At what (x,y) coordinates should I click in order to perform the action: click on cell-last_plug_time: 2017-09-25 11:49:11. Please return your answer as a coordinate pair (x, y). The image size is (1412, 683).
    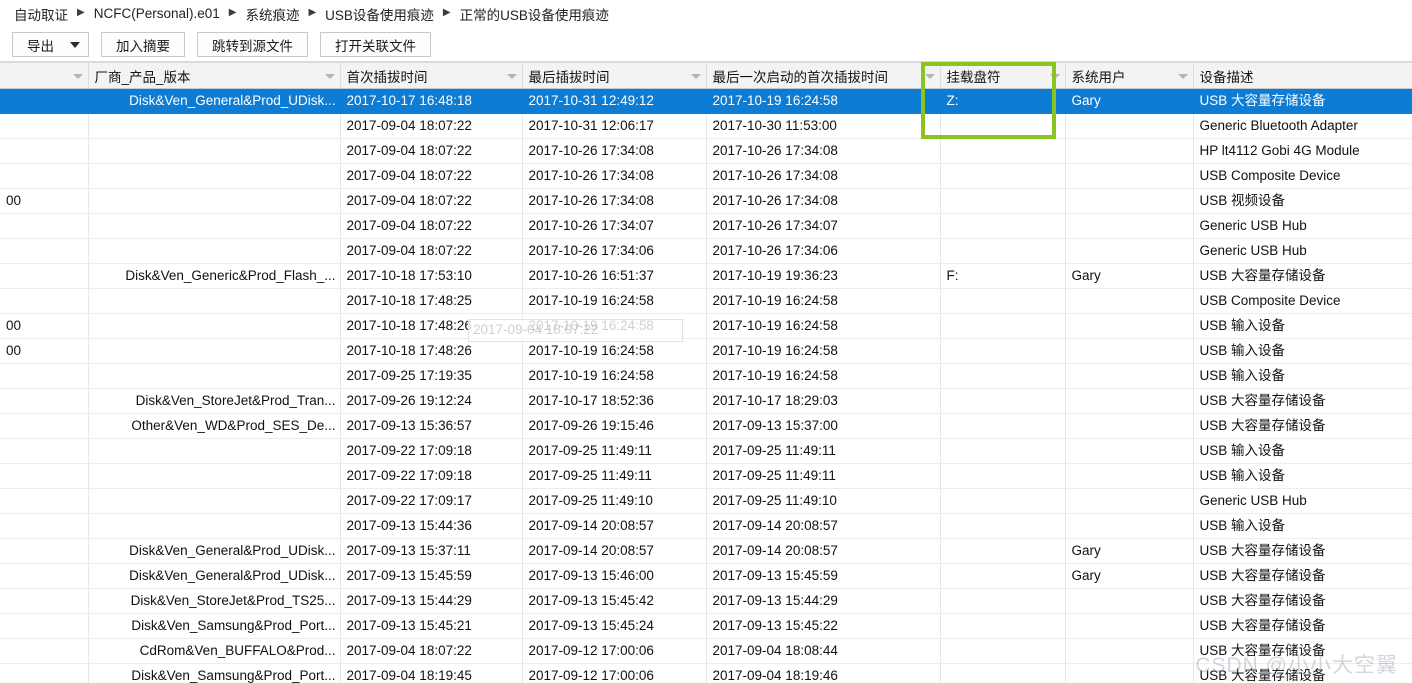
    Looking at the image, I should click on (614, 476).